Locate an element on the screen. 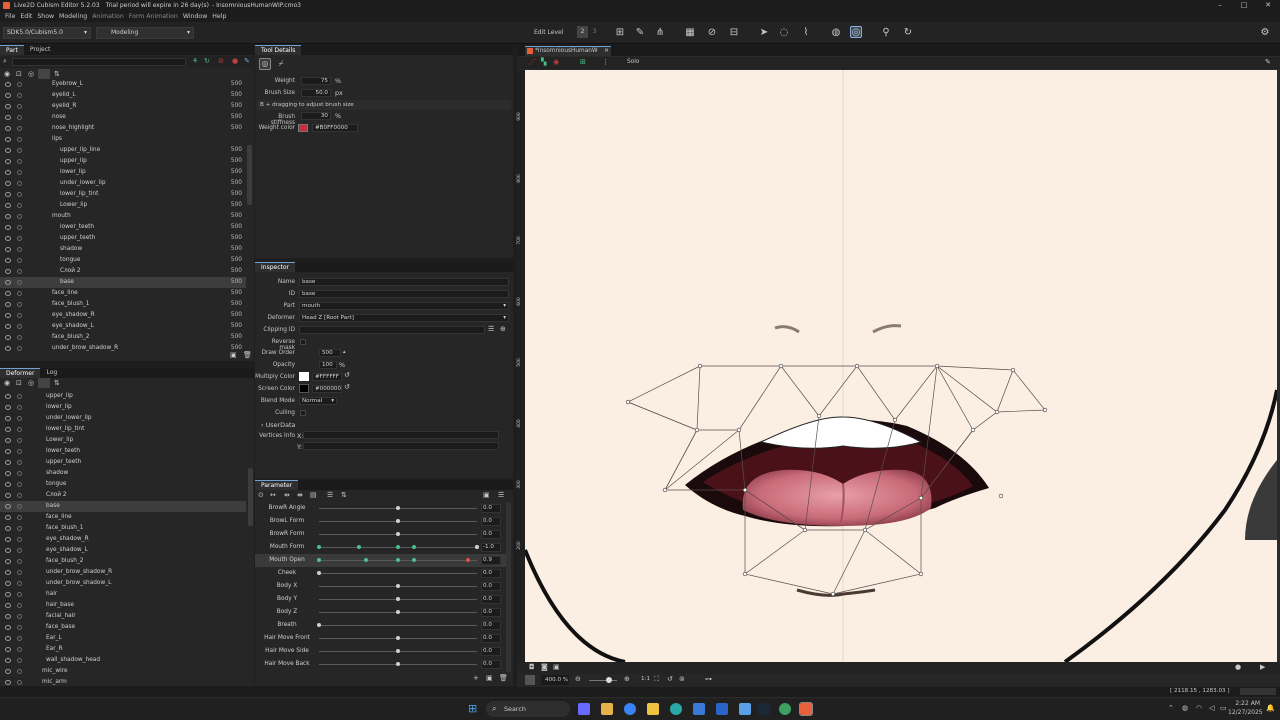  tree-row: base is located at coordinates (123, 506).